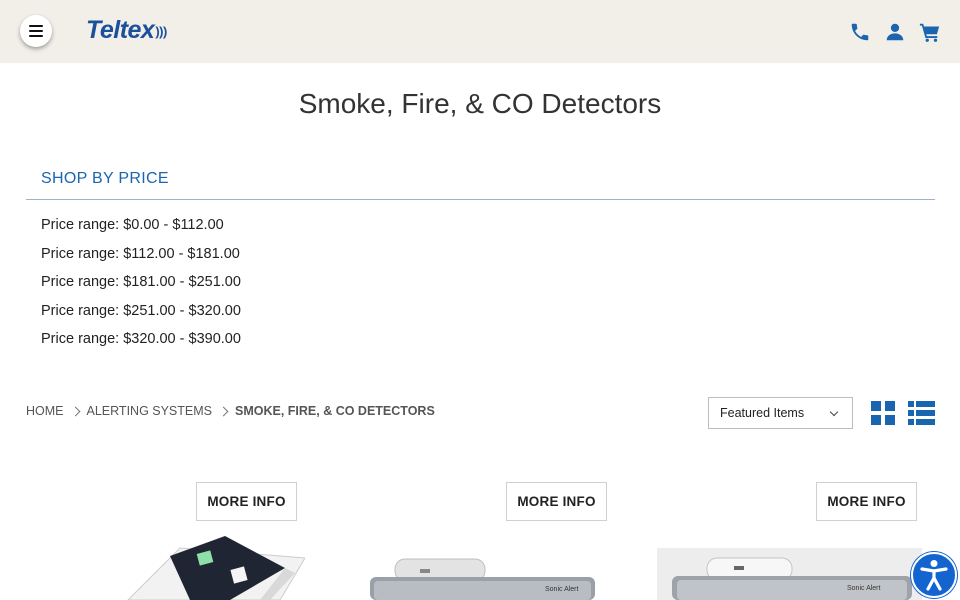 The width and height of the screenshot is (960, 600). I want to click on accessibility-button, so click(934, 575).